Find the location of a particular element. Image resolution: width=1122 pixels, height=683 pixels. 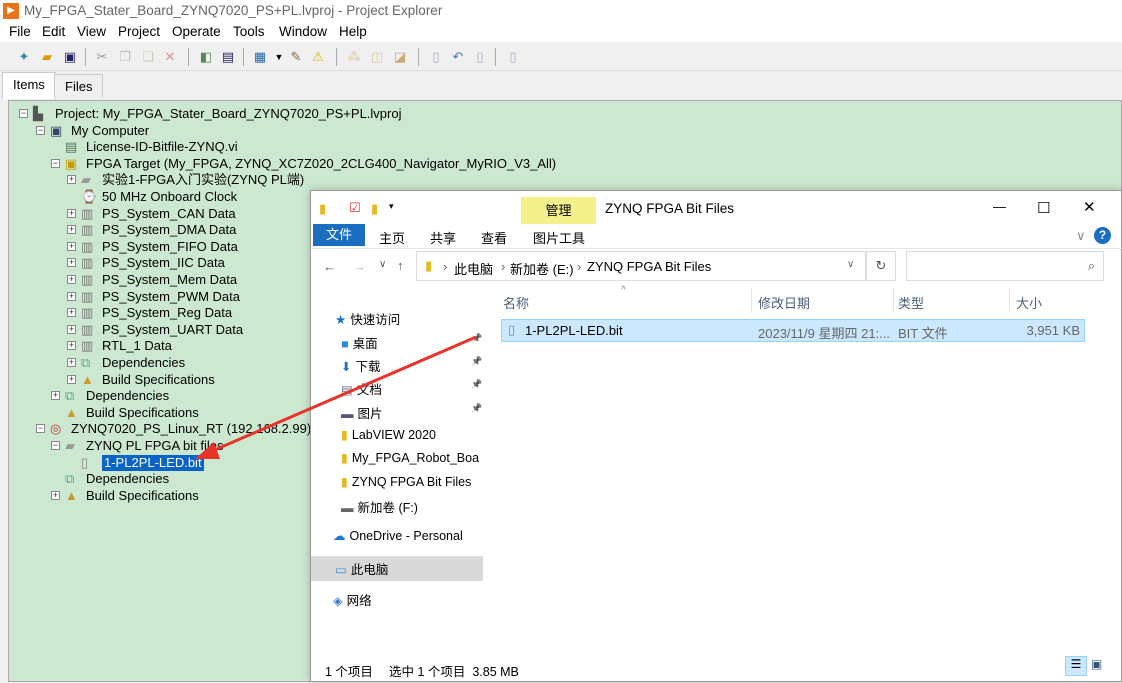

tab-items: Items is located at coordinates (29, 85).